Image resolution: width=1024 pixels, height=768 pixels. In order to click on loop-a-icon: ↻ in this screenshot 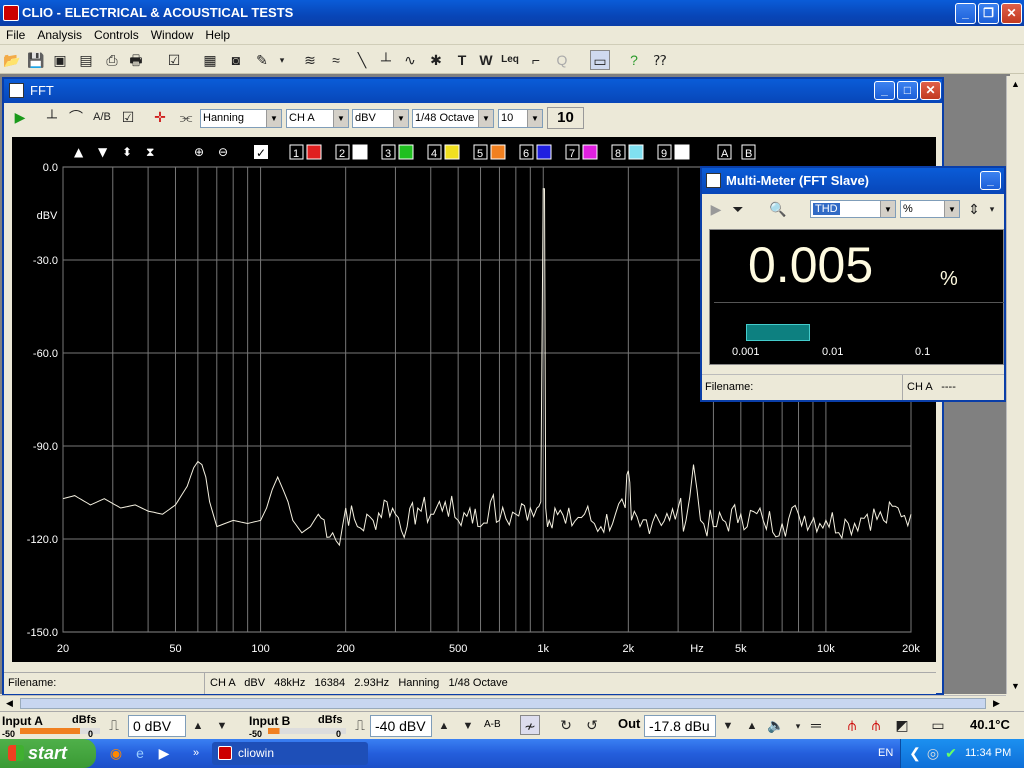, I will do `click(566, 725)`.